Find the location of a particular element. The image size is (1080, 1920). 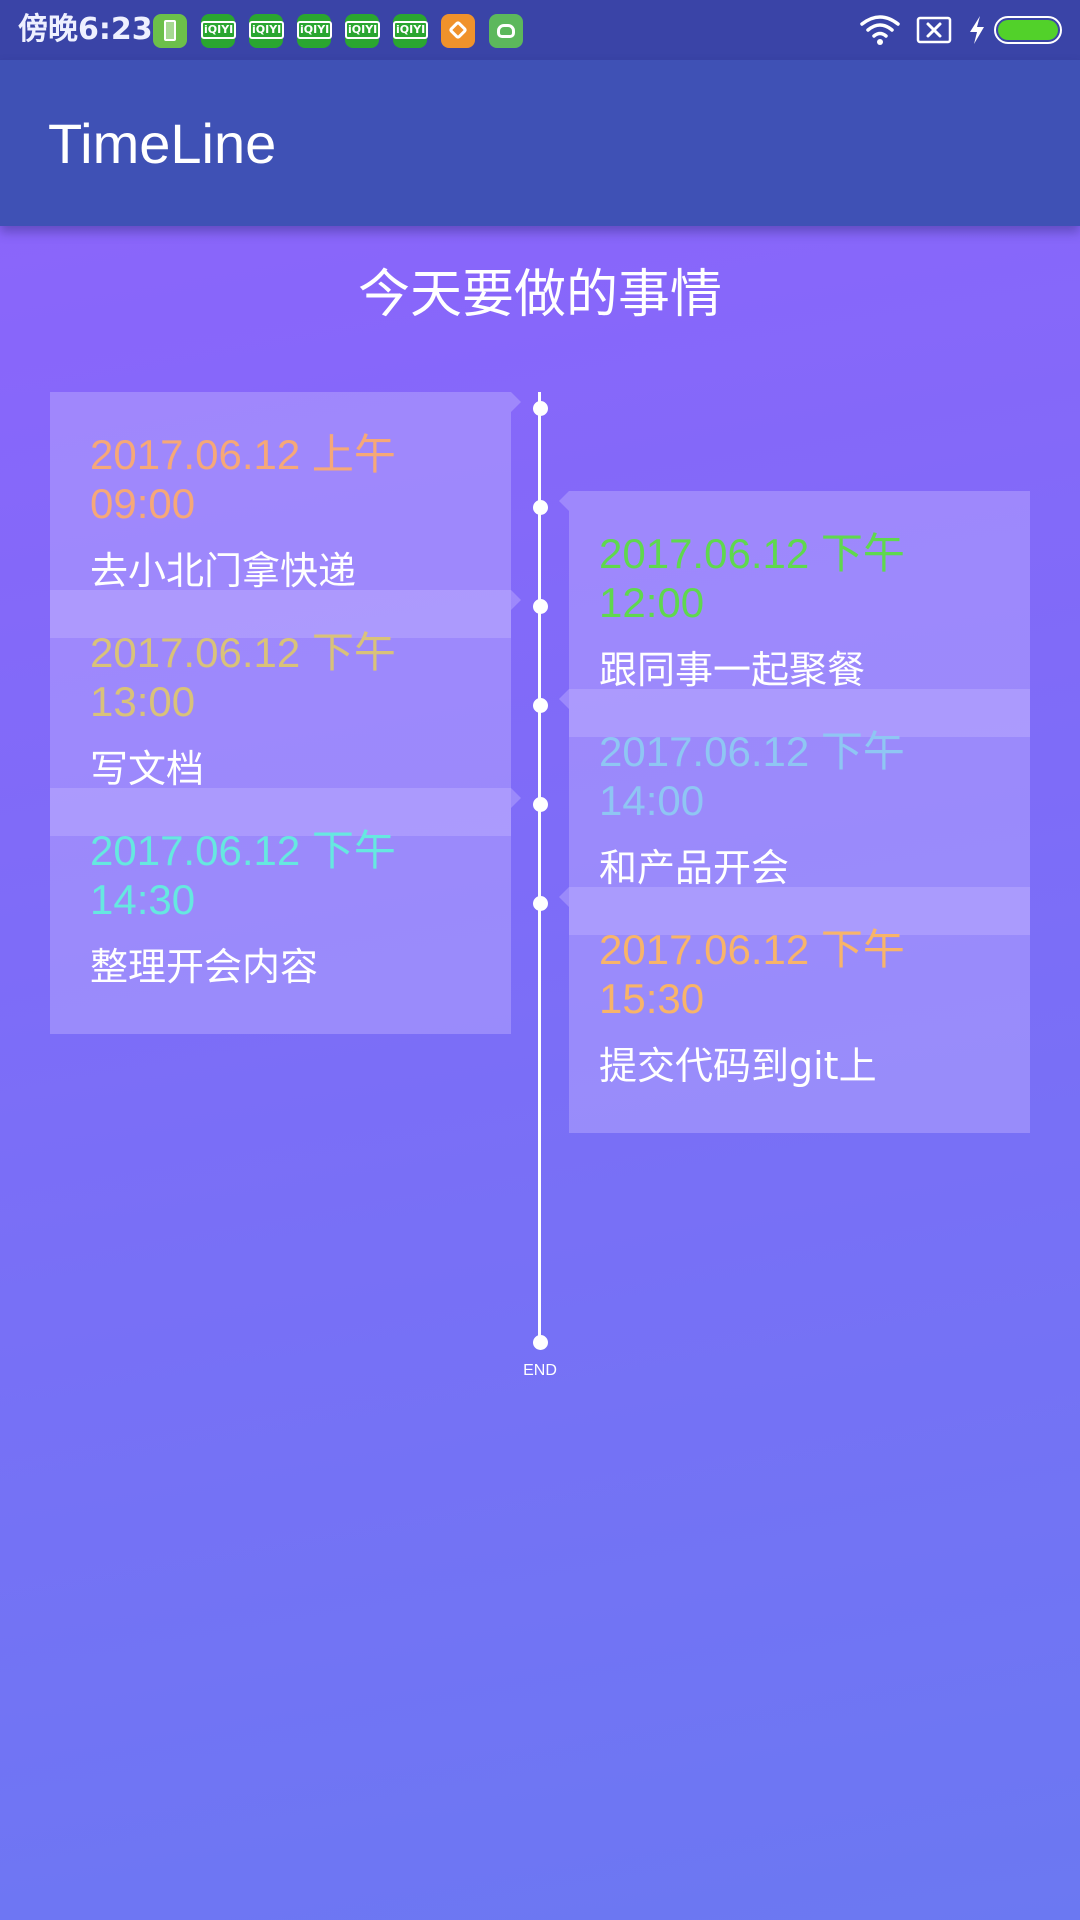

timeline-event-card: 2017.06.12 下午15:30 提交代码到git上 is located at coordinates (794, 1010).